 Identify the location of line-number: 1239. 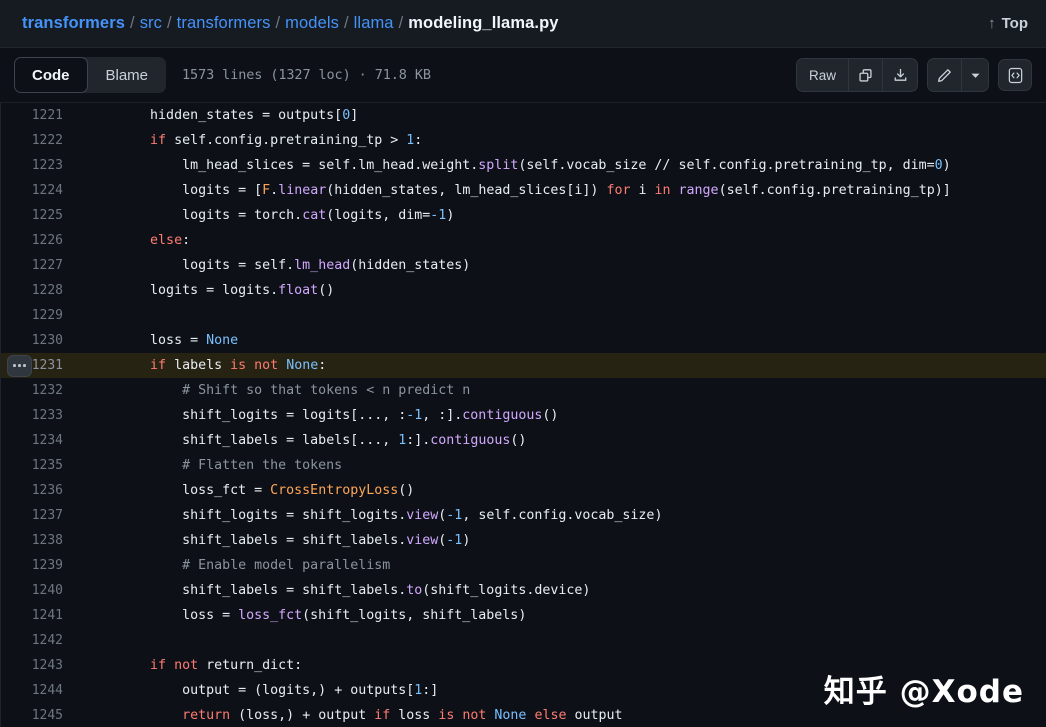
(38, 565).